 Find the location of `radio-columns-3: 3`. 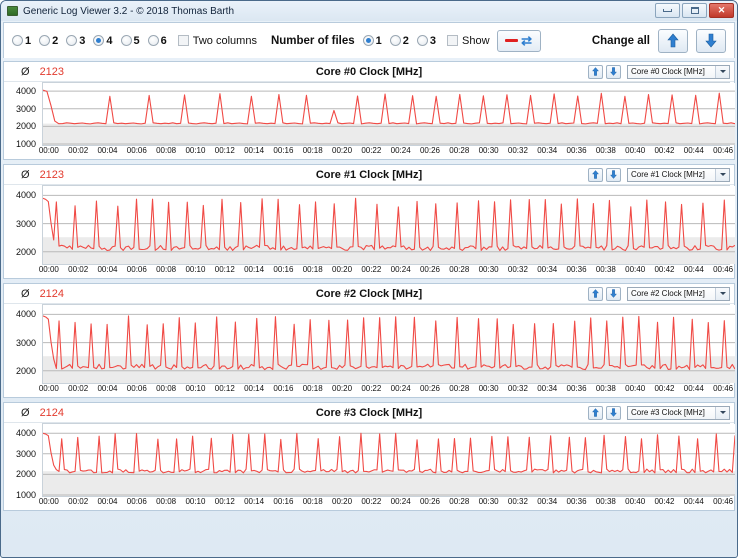

radio-columns-3: 3 is located at coordinates (75, 41).